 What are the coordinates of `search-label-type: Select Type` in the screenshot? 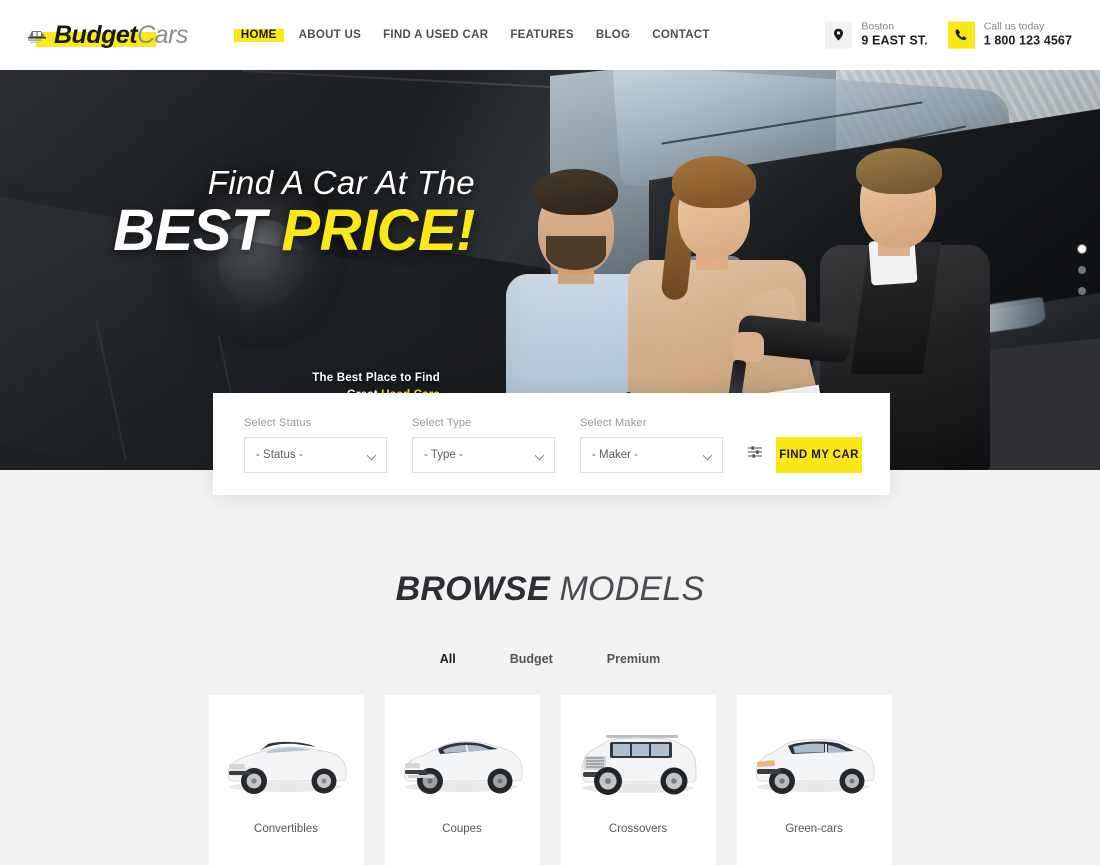 It's located at (483, 423).